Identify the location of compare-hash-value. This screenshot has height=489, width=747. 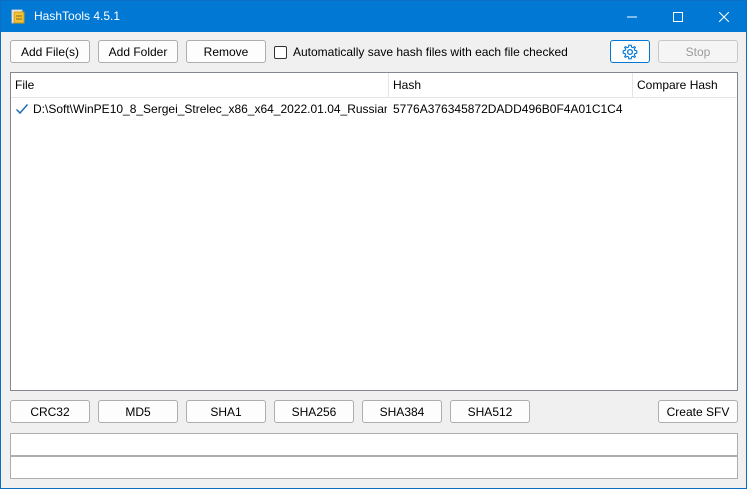
(686, 109).